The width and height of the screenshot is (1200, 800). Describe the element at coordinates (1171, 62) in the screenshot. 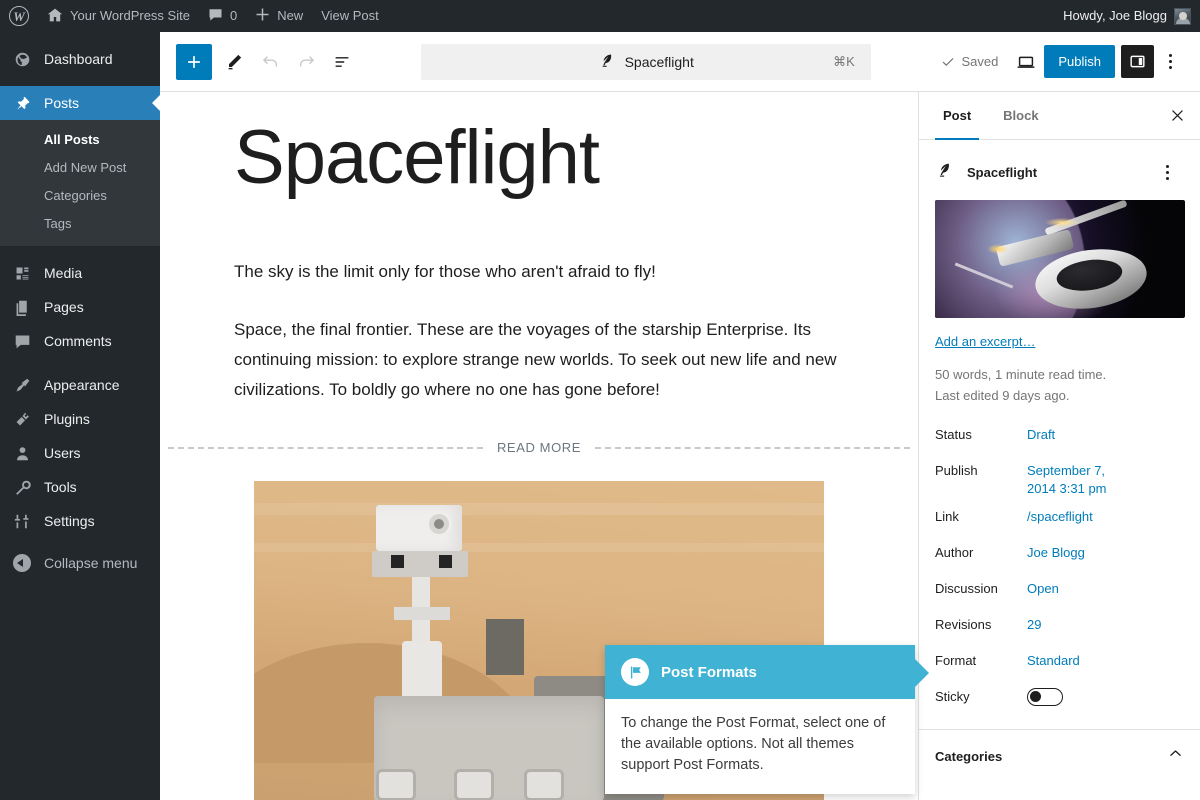

I see `editor-options-button` at that location.